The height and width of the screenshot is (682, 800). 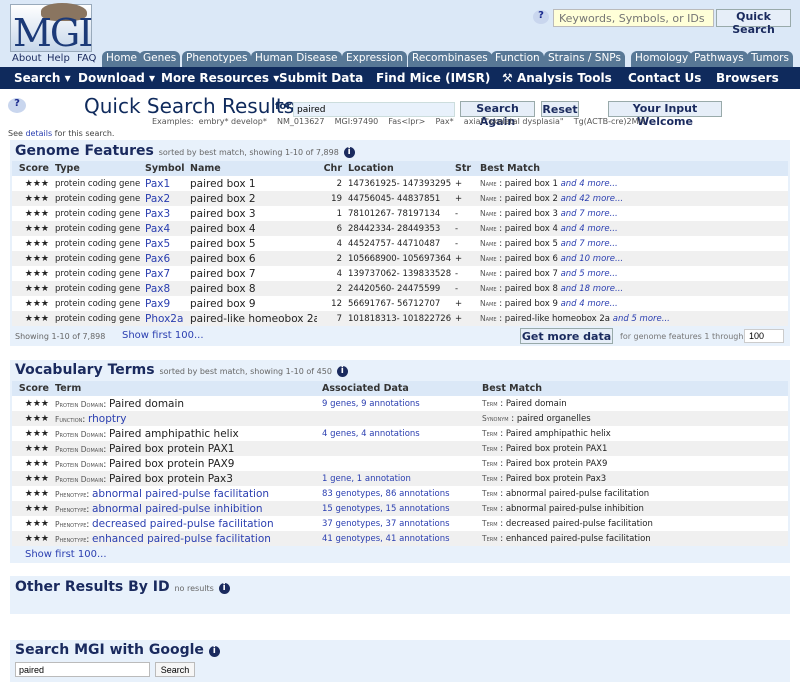 What do you see at coordinates (331, 183) in the screenshot?
I see `chromosome: 2` at bounding box center [331, 183].